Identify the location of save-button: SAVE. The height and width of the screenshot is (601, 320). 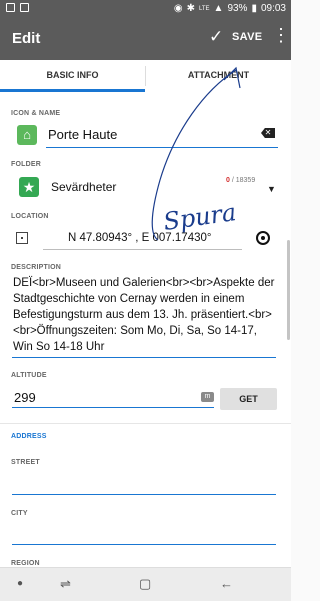
(247, 37).